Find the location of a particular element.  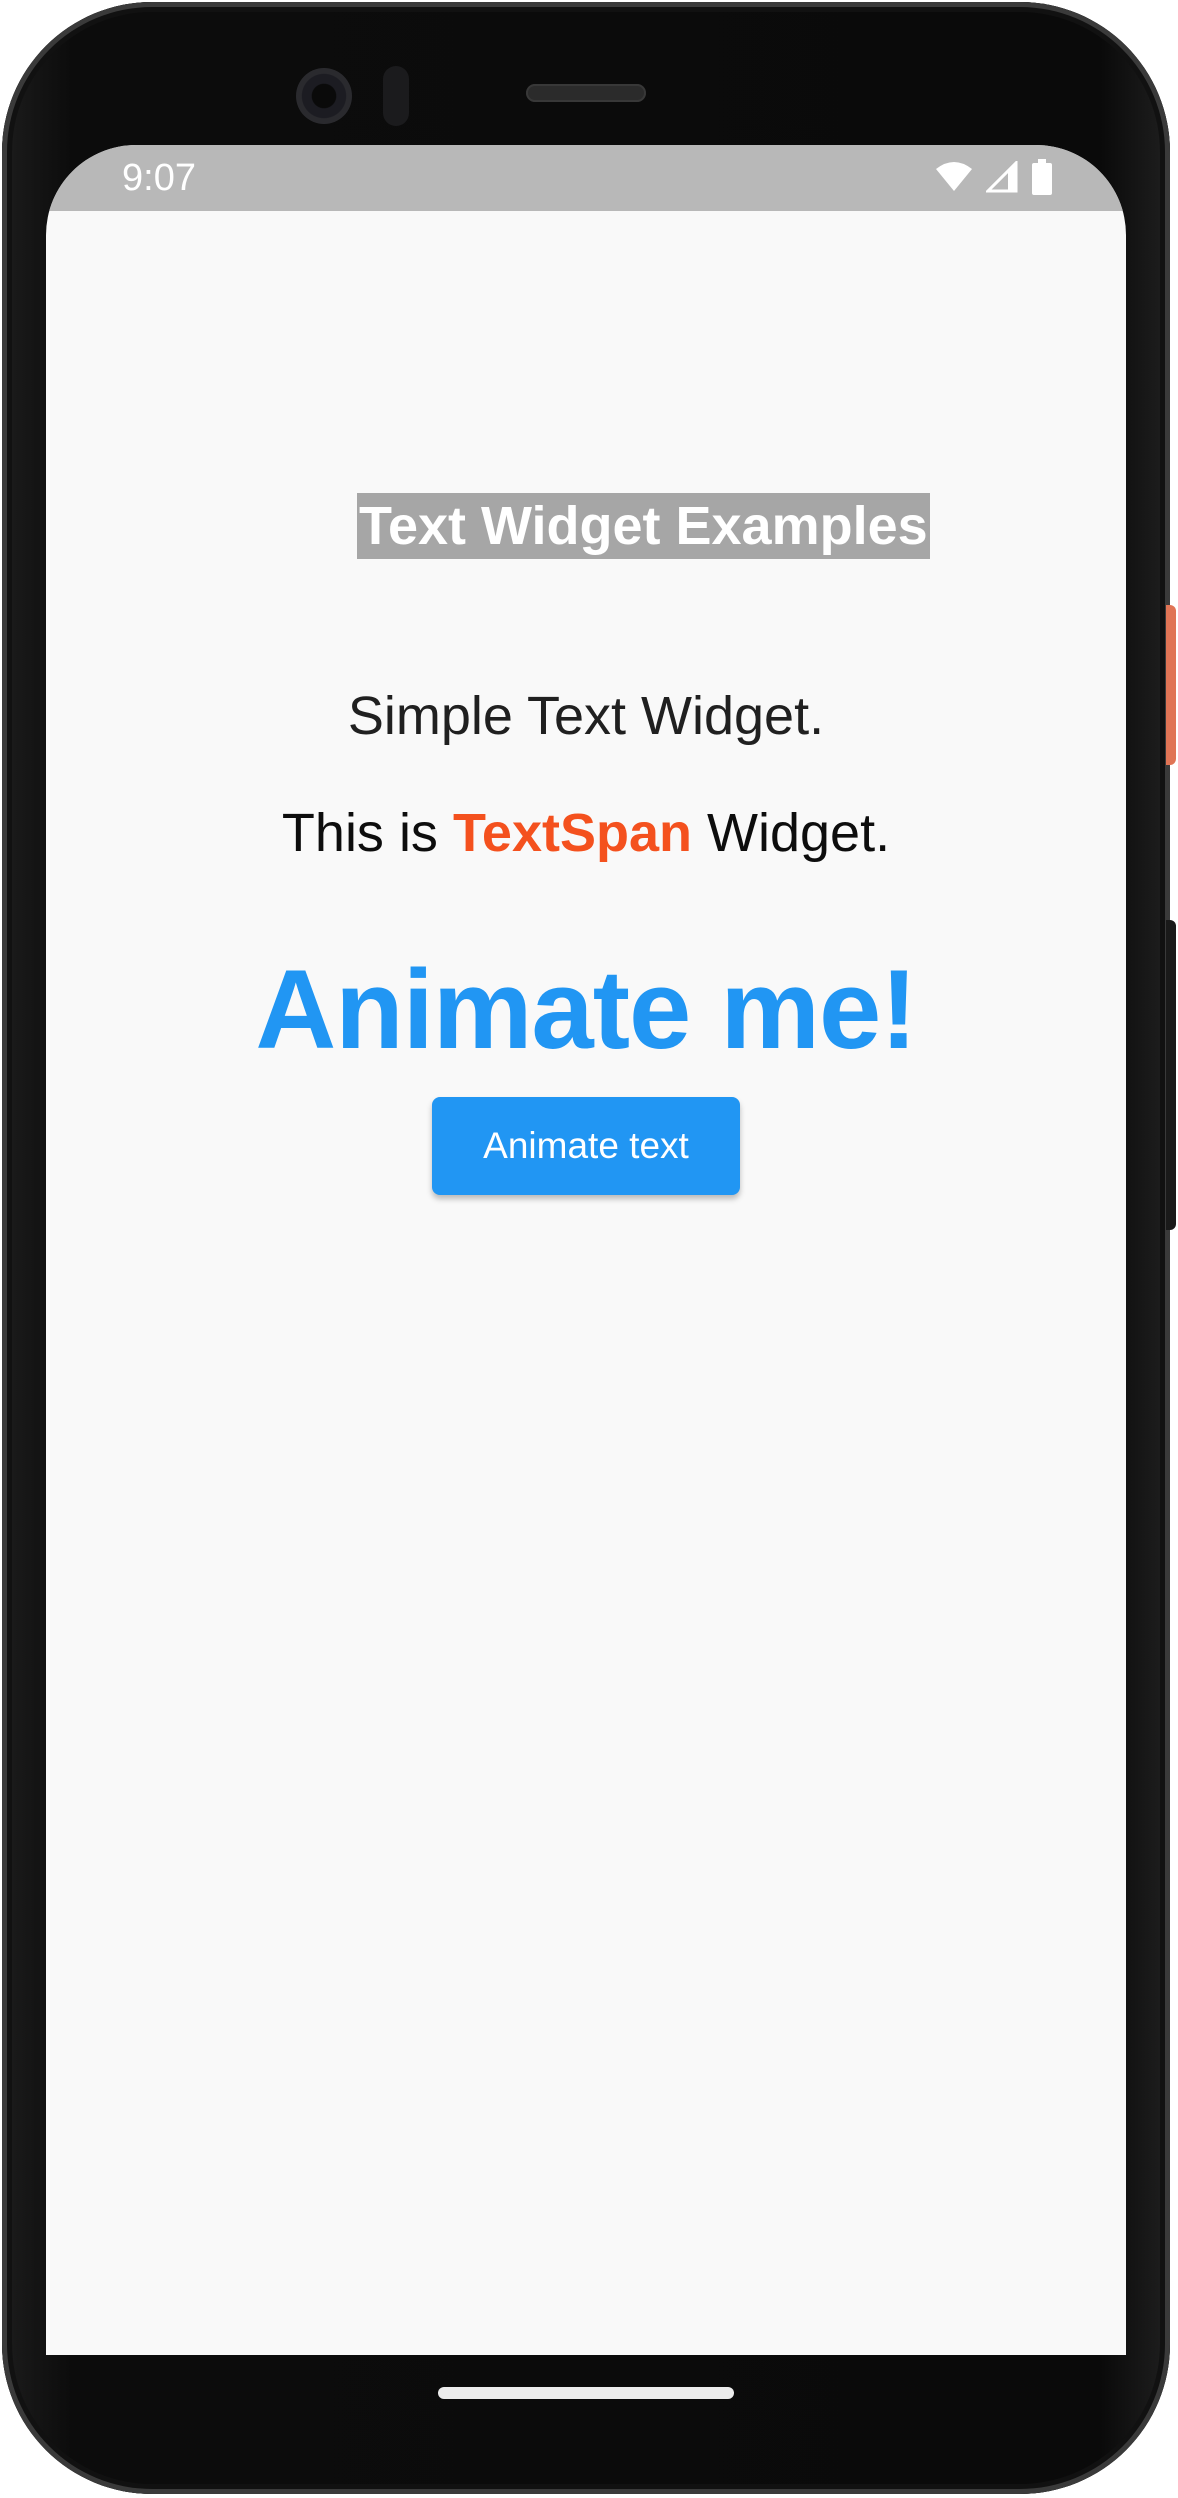

textspan-line: This is TextSpan Widget. is located at coordinates (586, 833).